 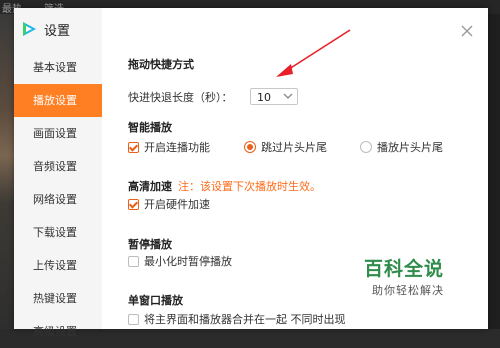 I want to click on skip-intro-option: 跳过片头片尾, so click(x=285, y=147).